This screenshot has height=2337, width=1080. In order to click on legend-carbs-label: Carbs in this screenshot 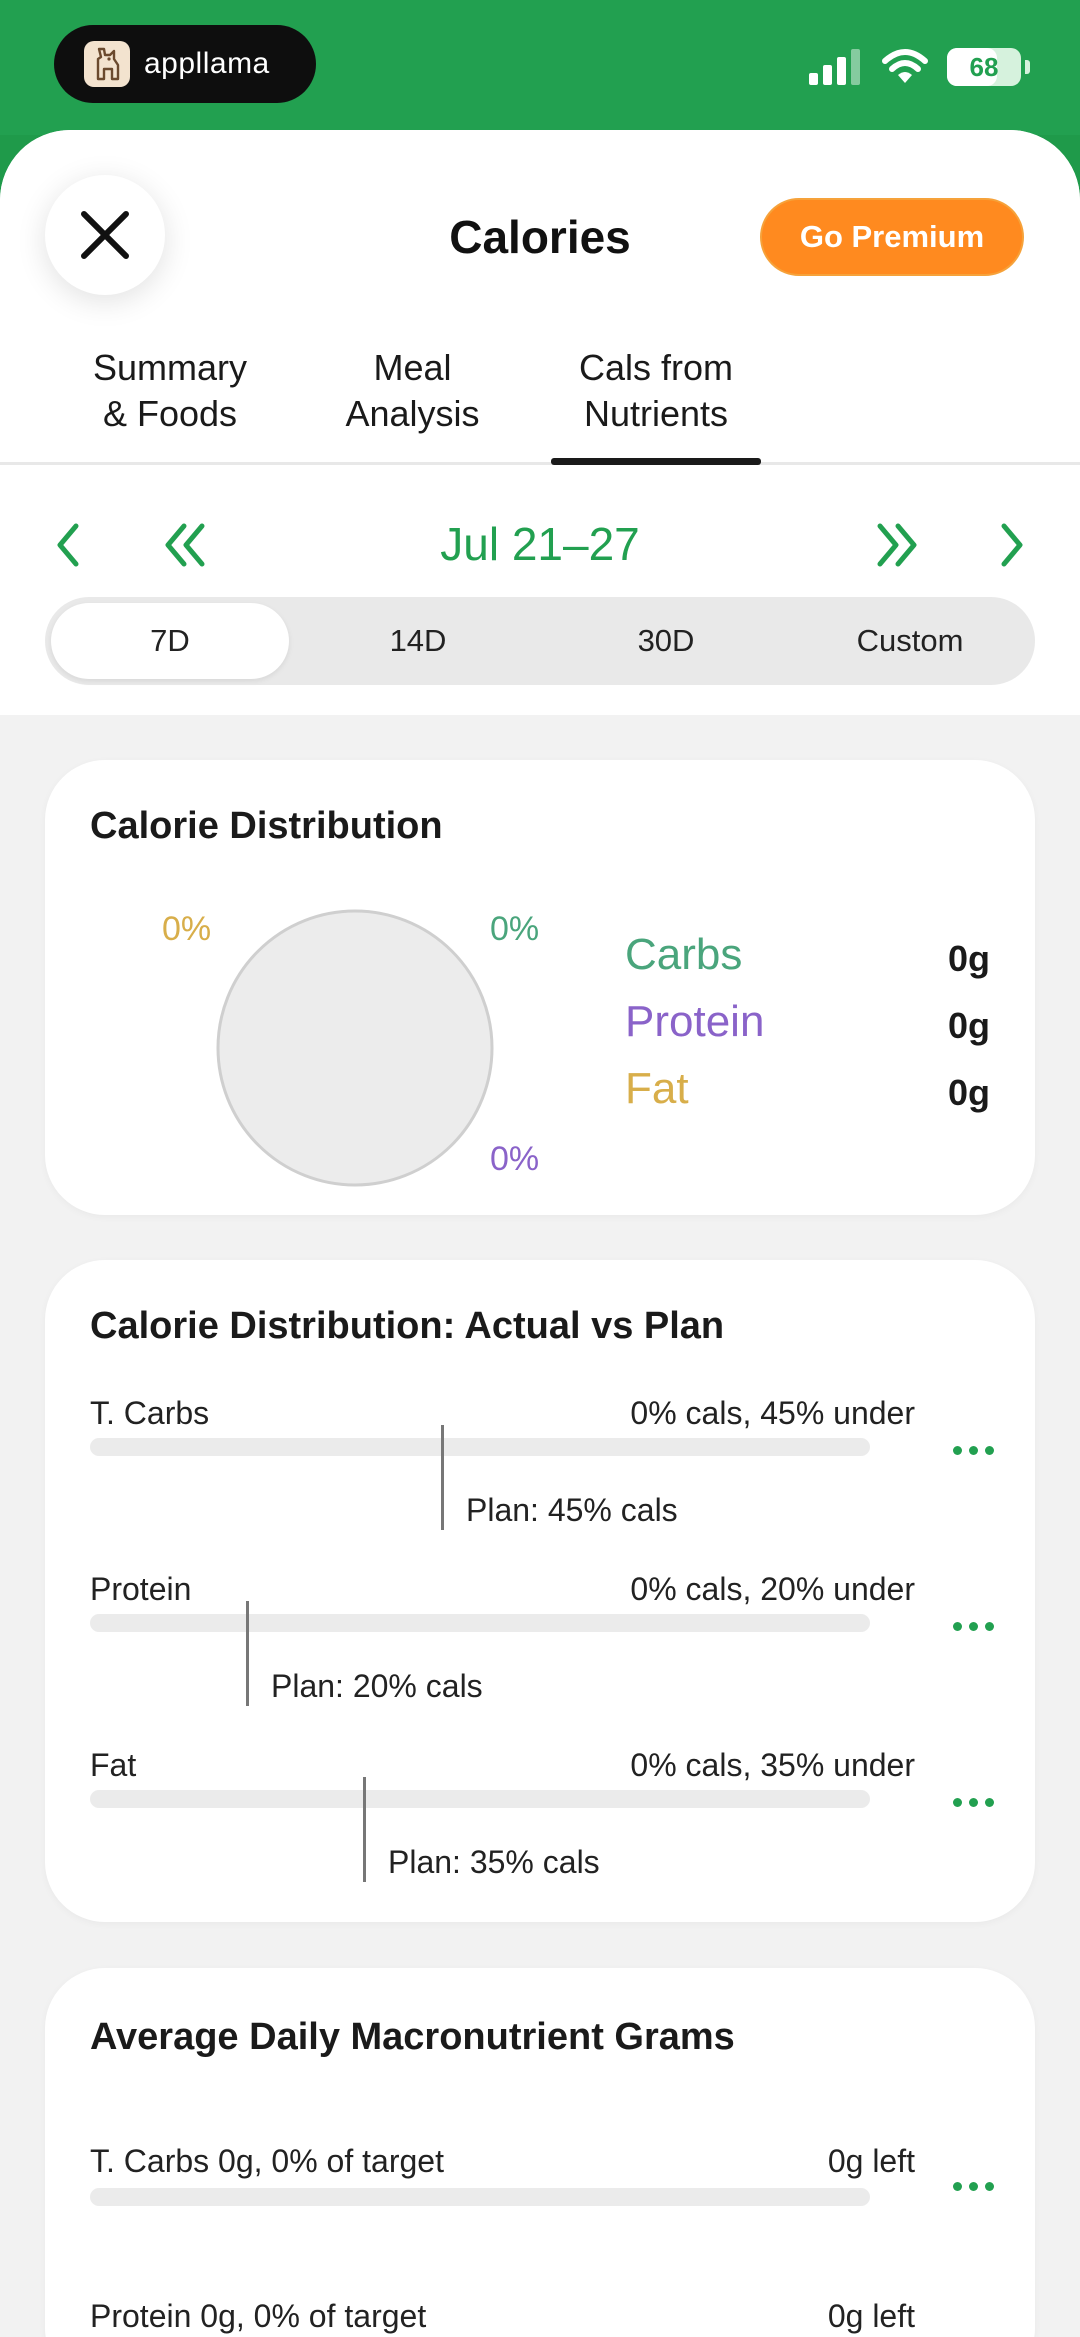, I will do `click(684, 954)`.